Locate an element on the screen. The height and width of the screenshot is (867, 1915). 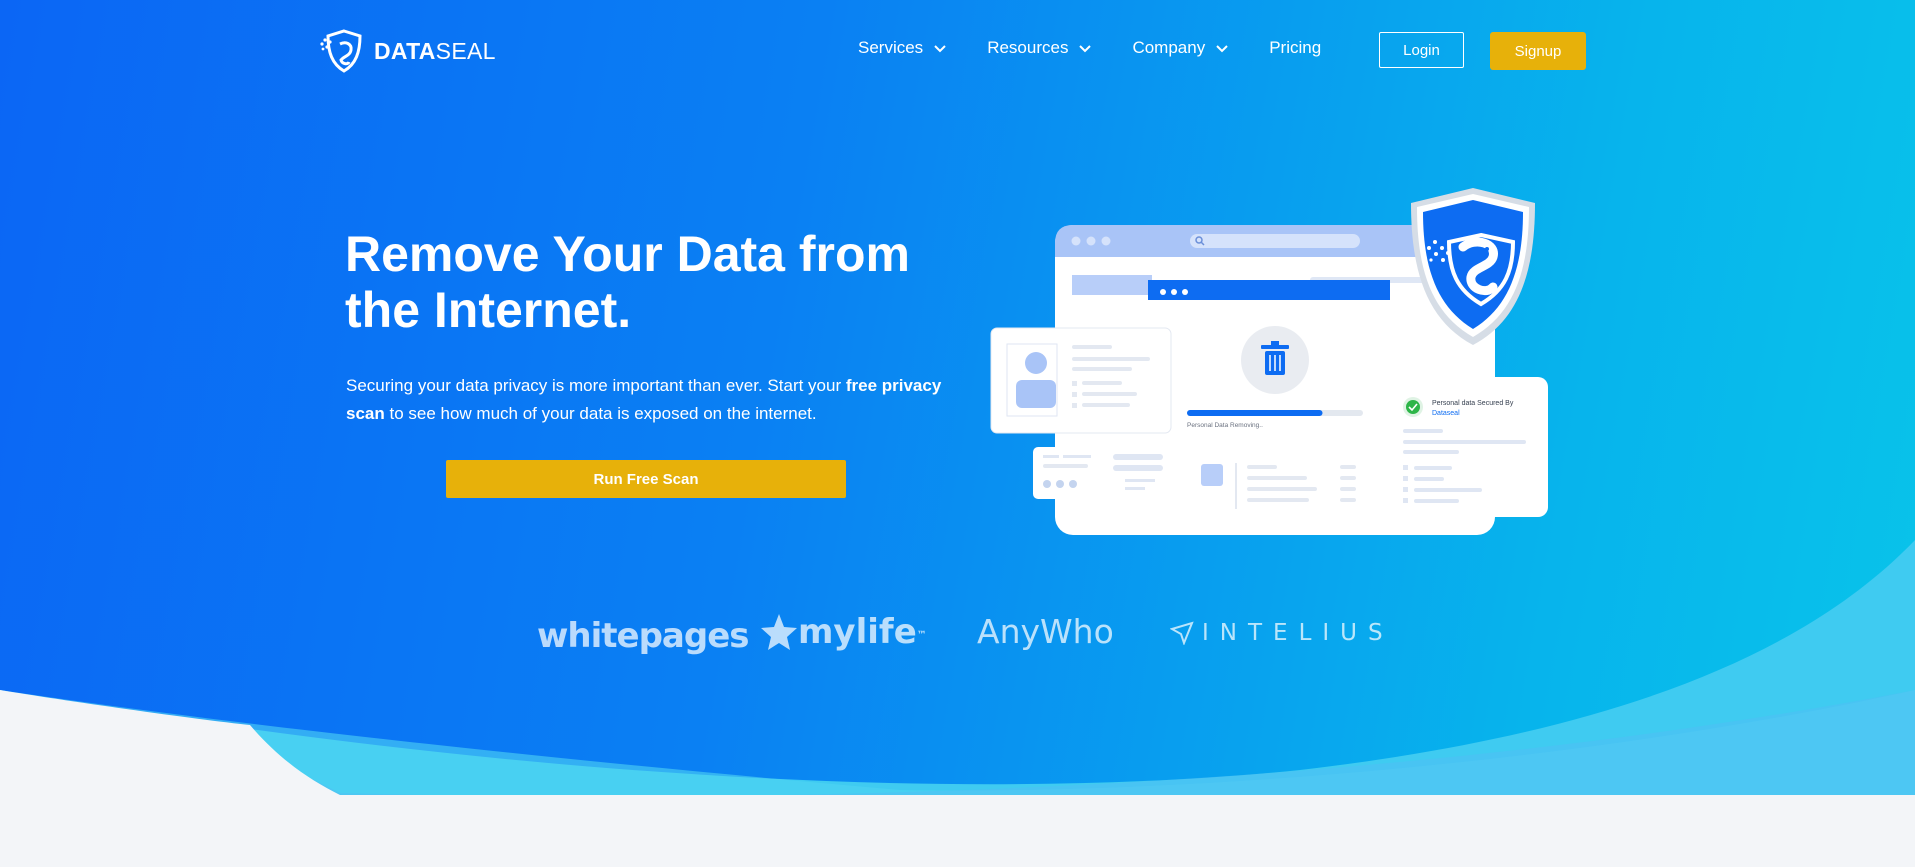
partner-logo-mylife: mylife ™ is located at coordinates (843, 632).